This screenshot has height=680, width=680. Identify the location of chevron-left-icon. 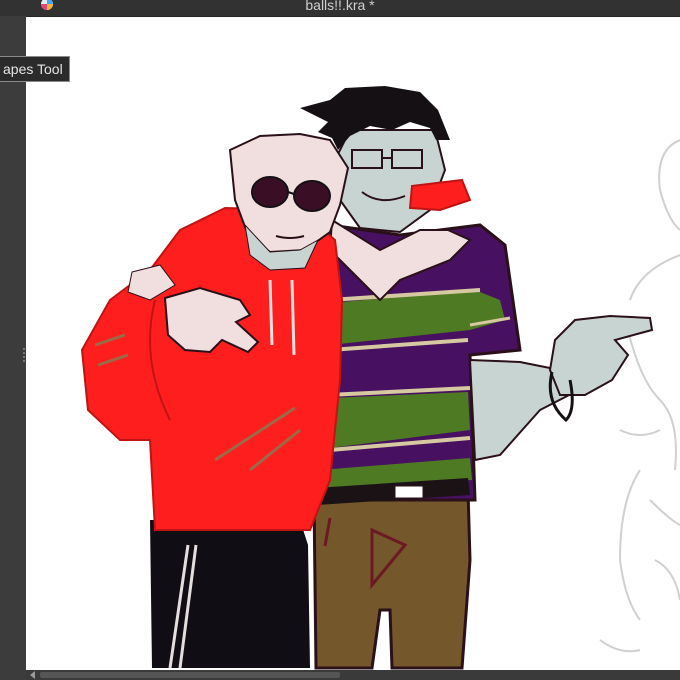
(32, 675).